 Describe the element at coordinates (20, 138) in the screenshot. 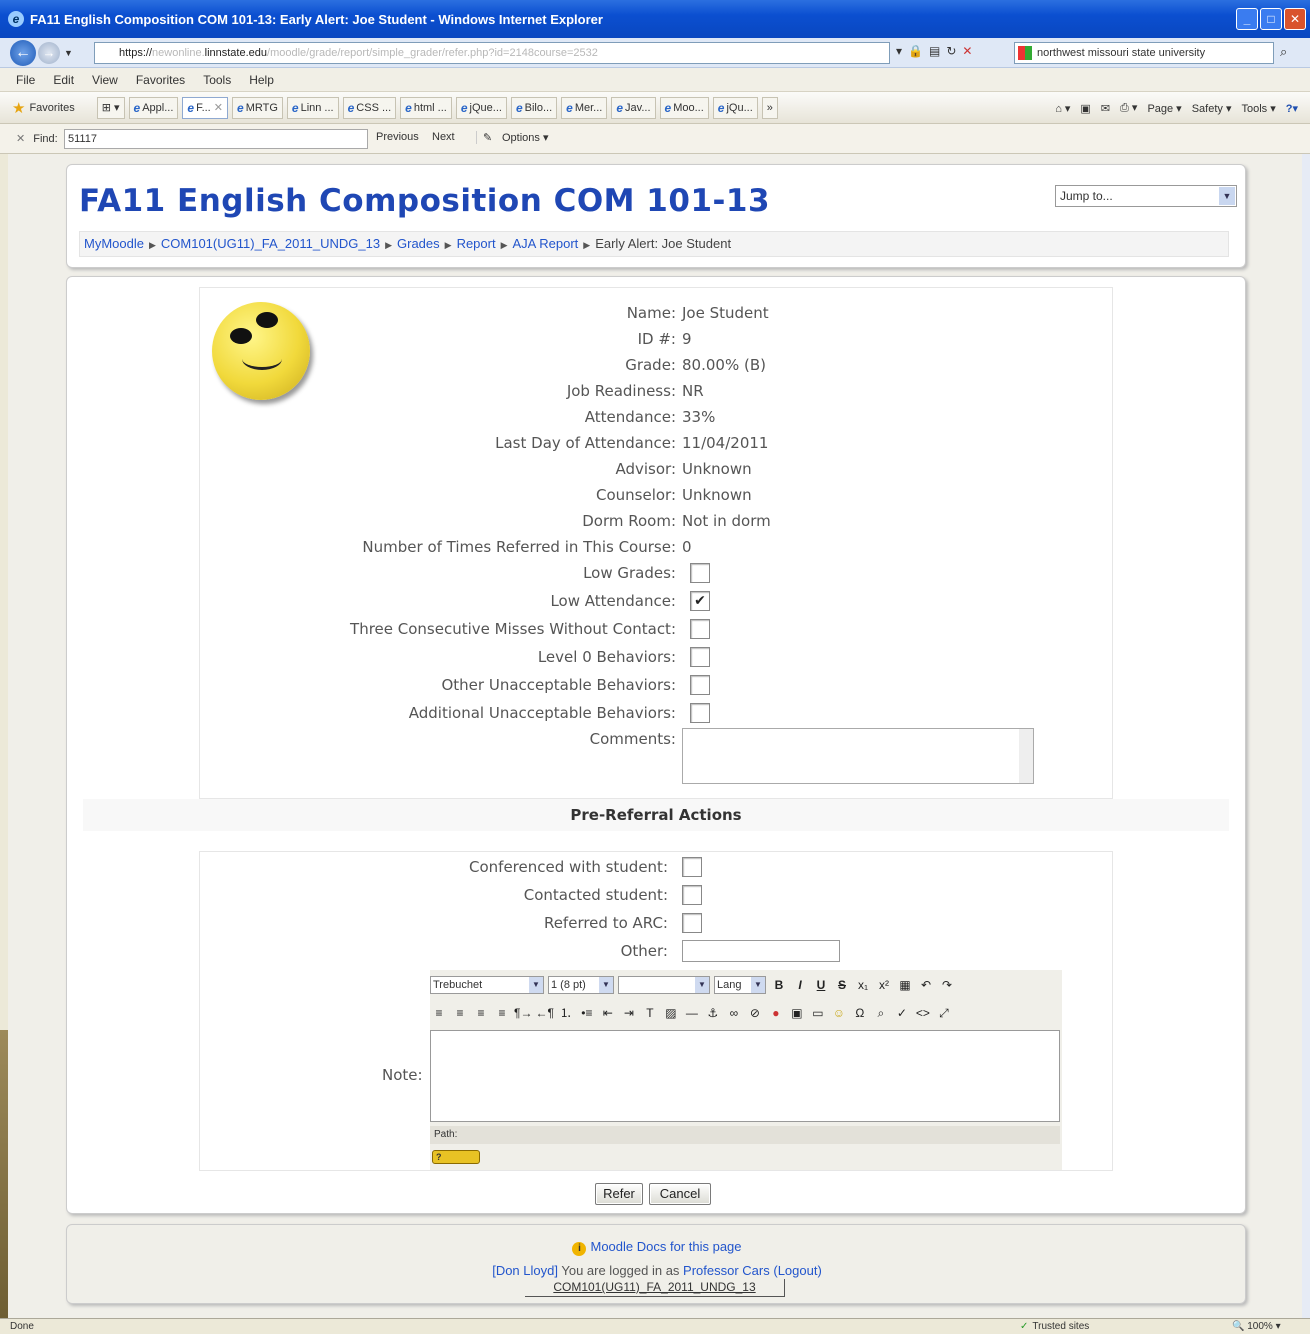

I see `close-find-icon: ✕` at that location.